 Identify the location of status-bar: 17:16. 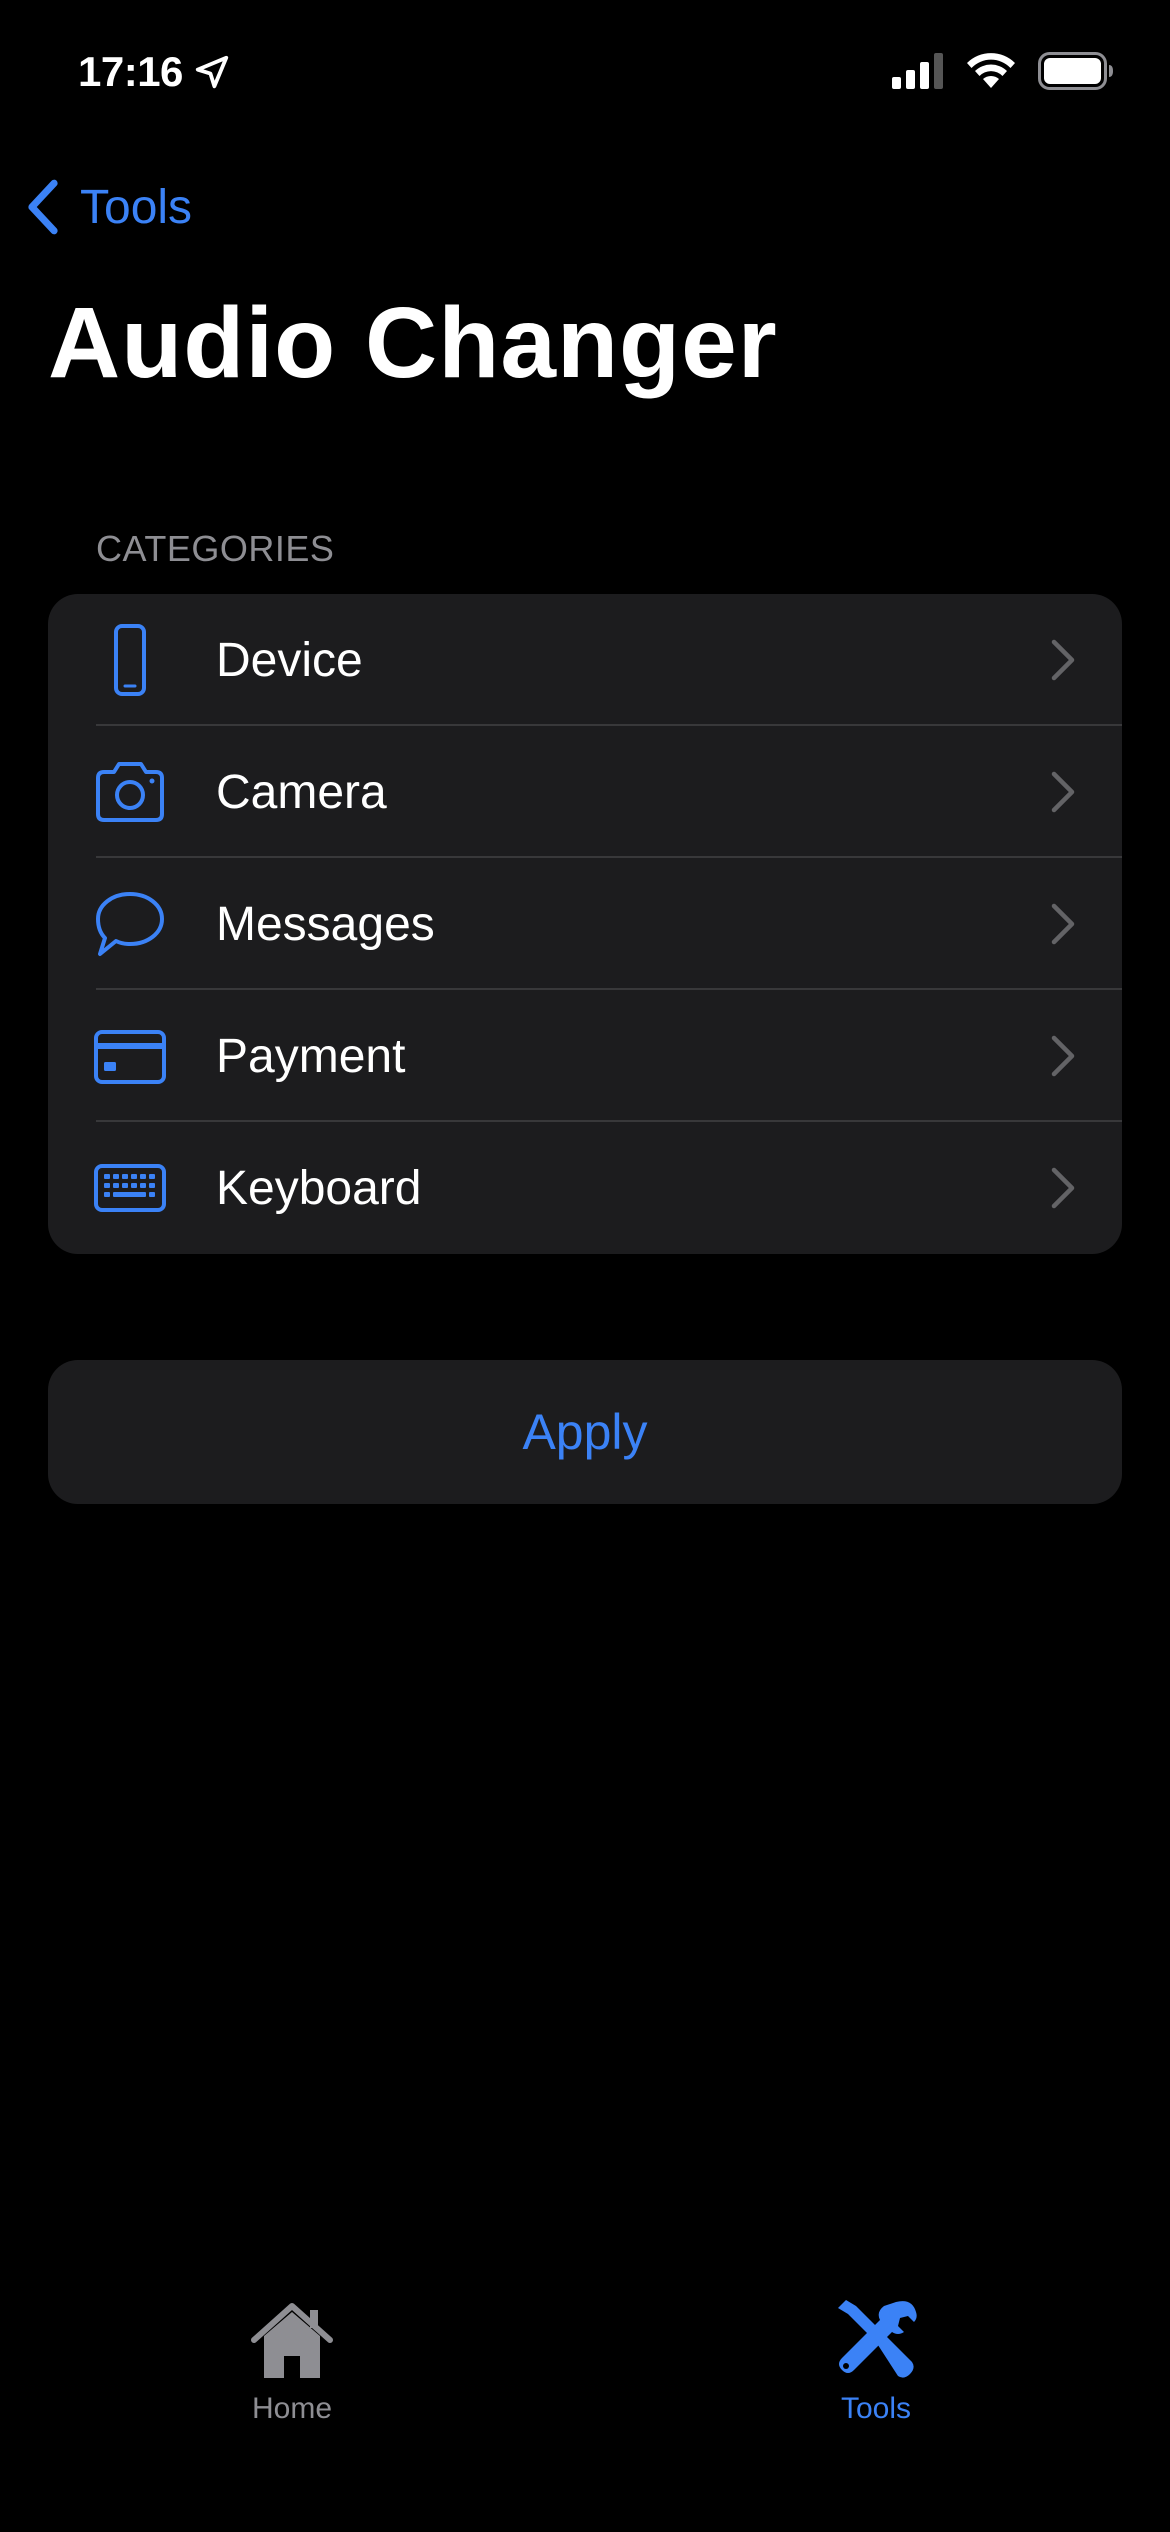
(585, 75).